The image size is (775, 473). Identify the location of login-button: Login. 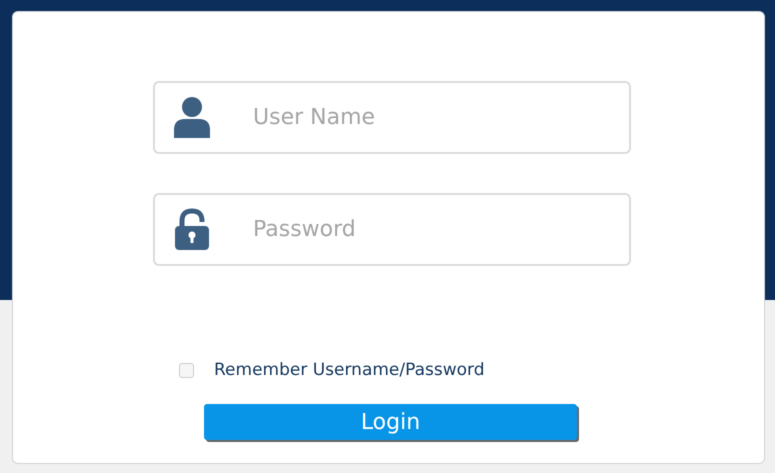
(390, 422).